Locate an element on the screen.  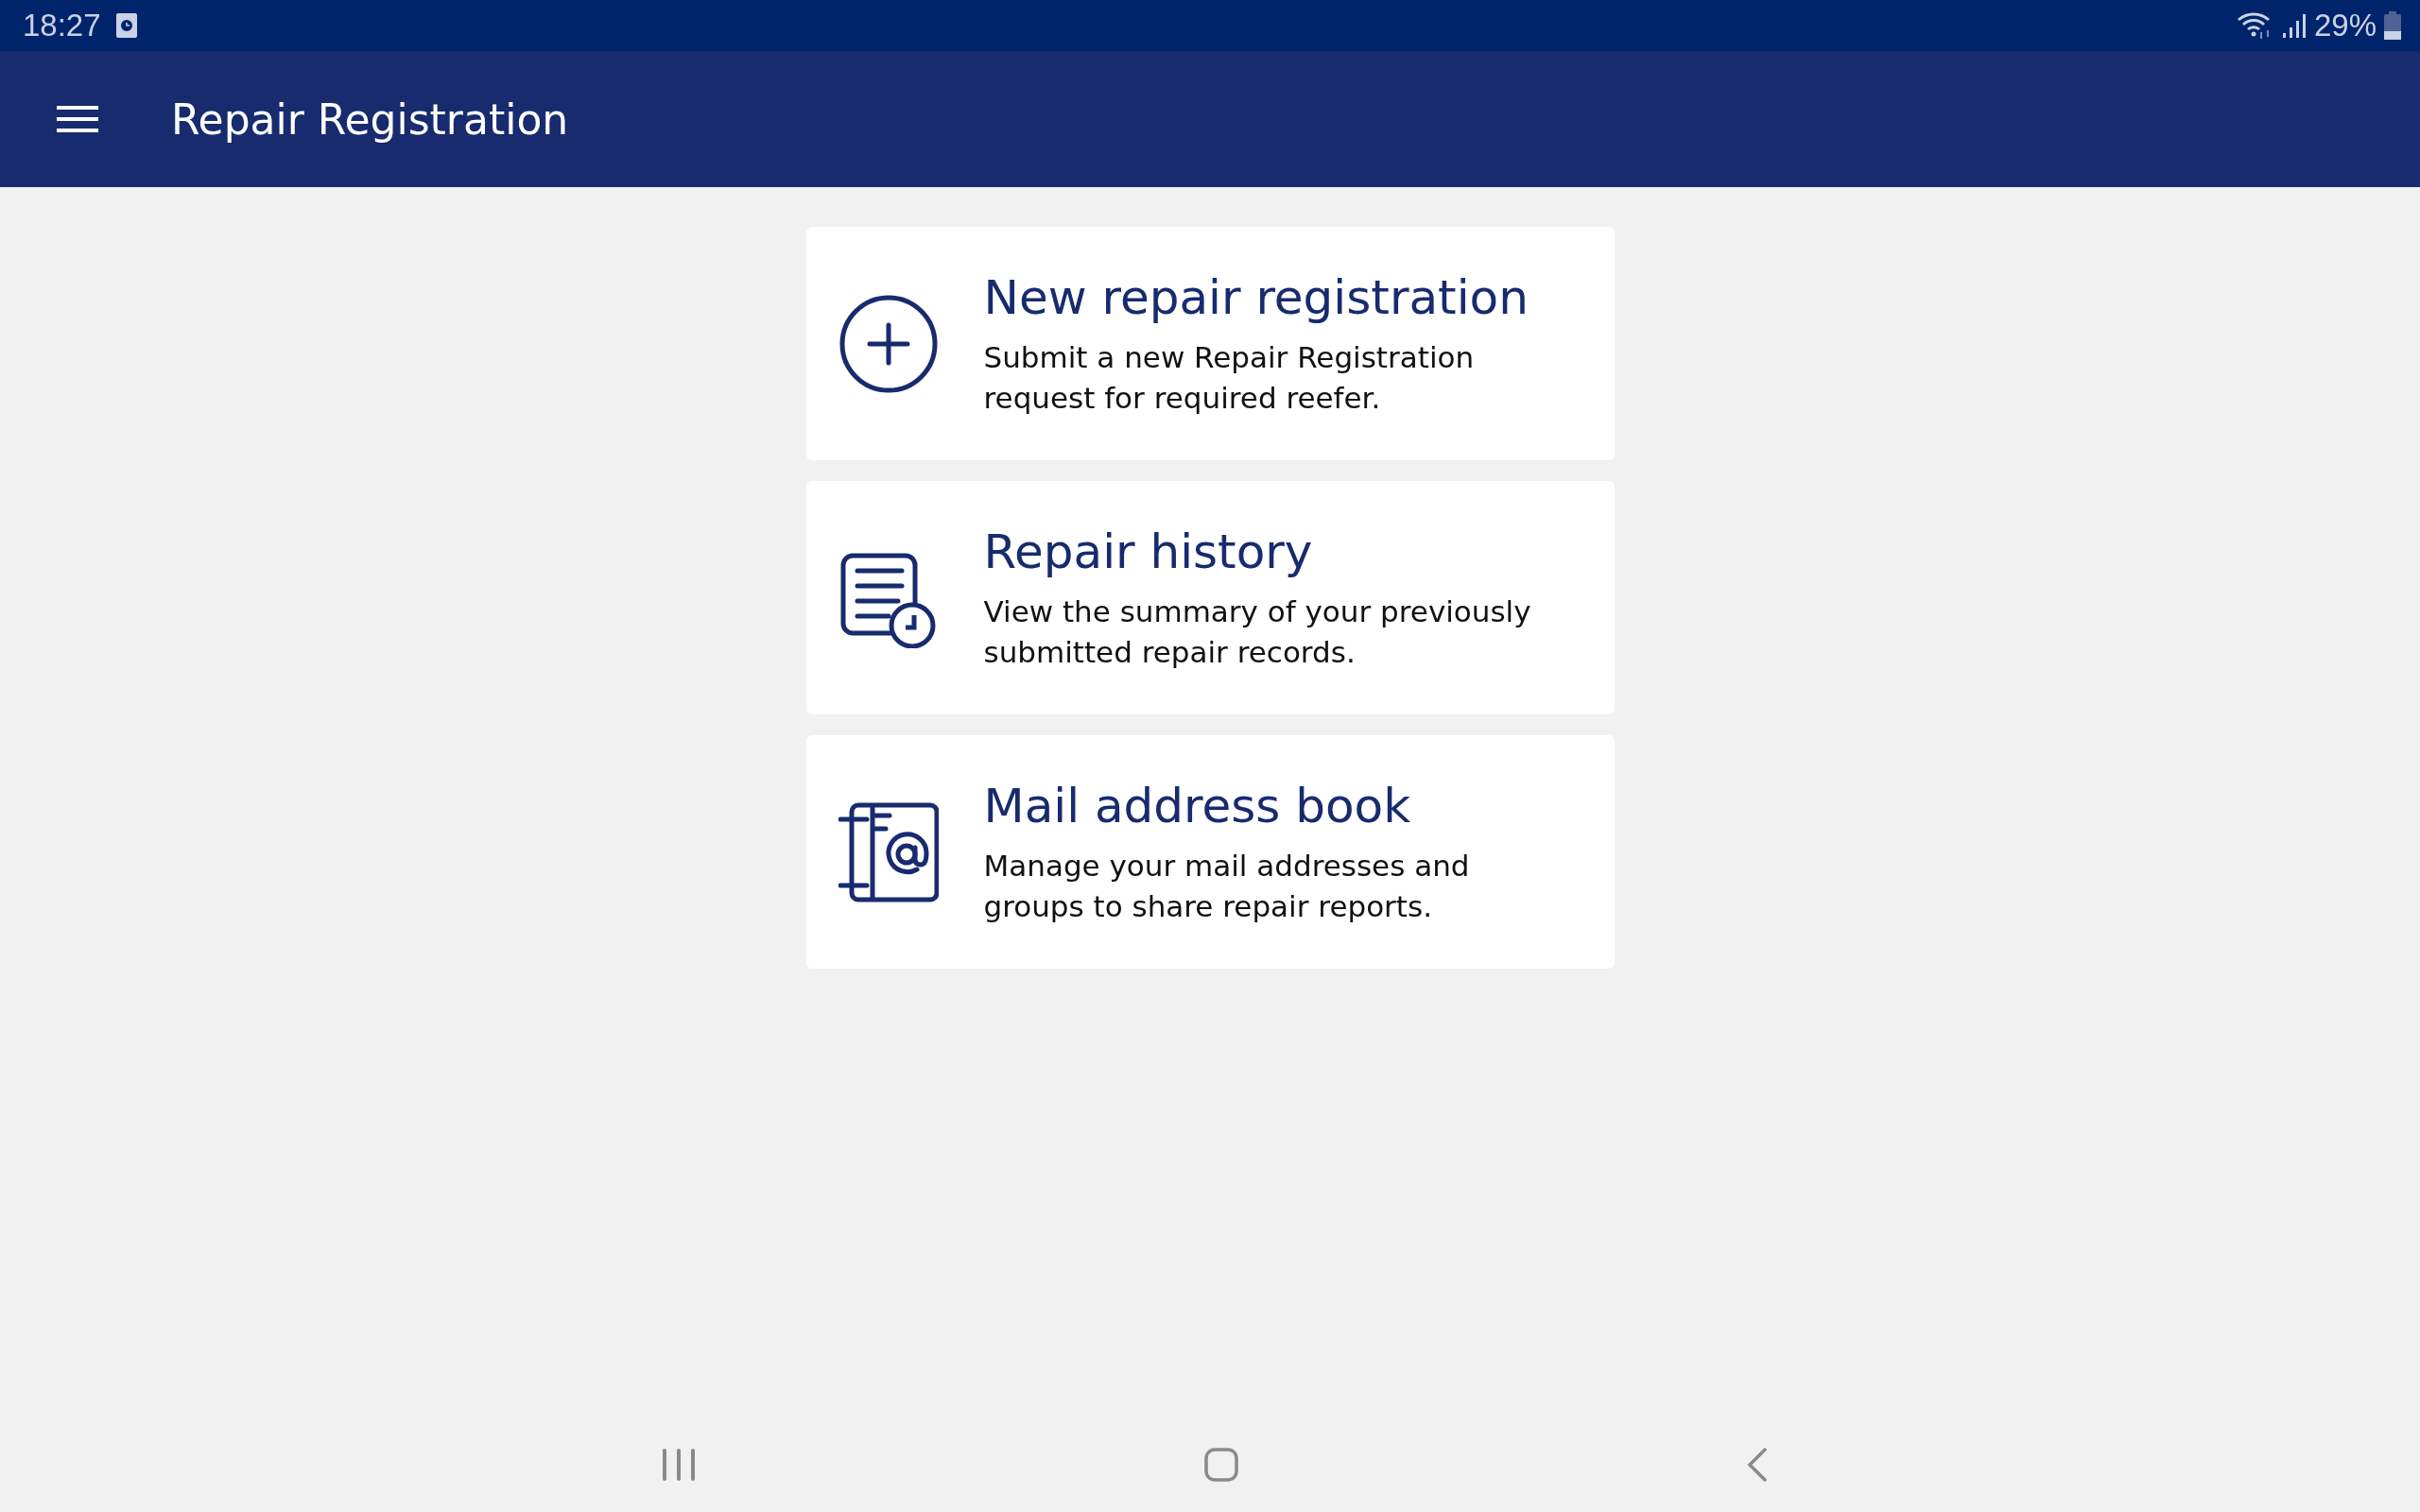
card-title: New repair registration is located at coordinates (1256, 297).